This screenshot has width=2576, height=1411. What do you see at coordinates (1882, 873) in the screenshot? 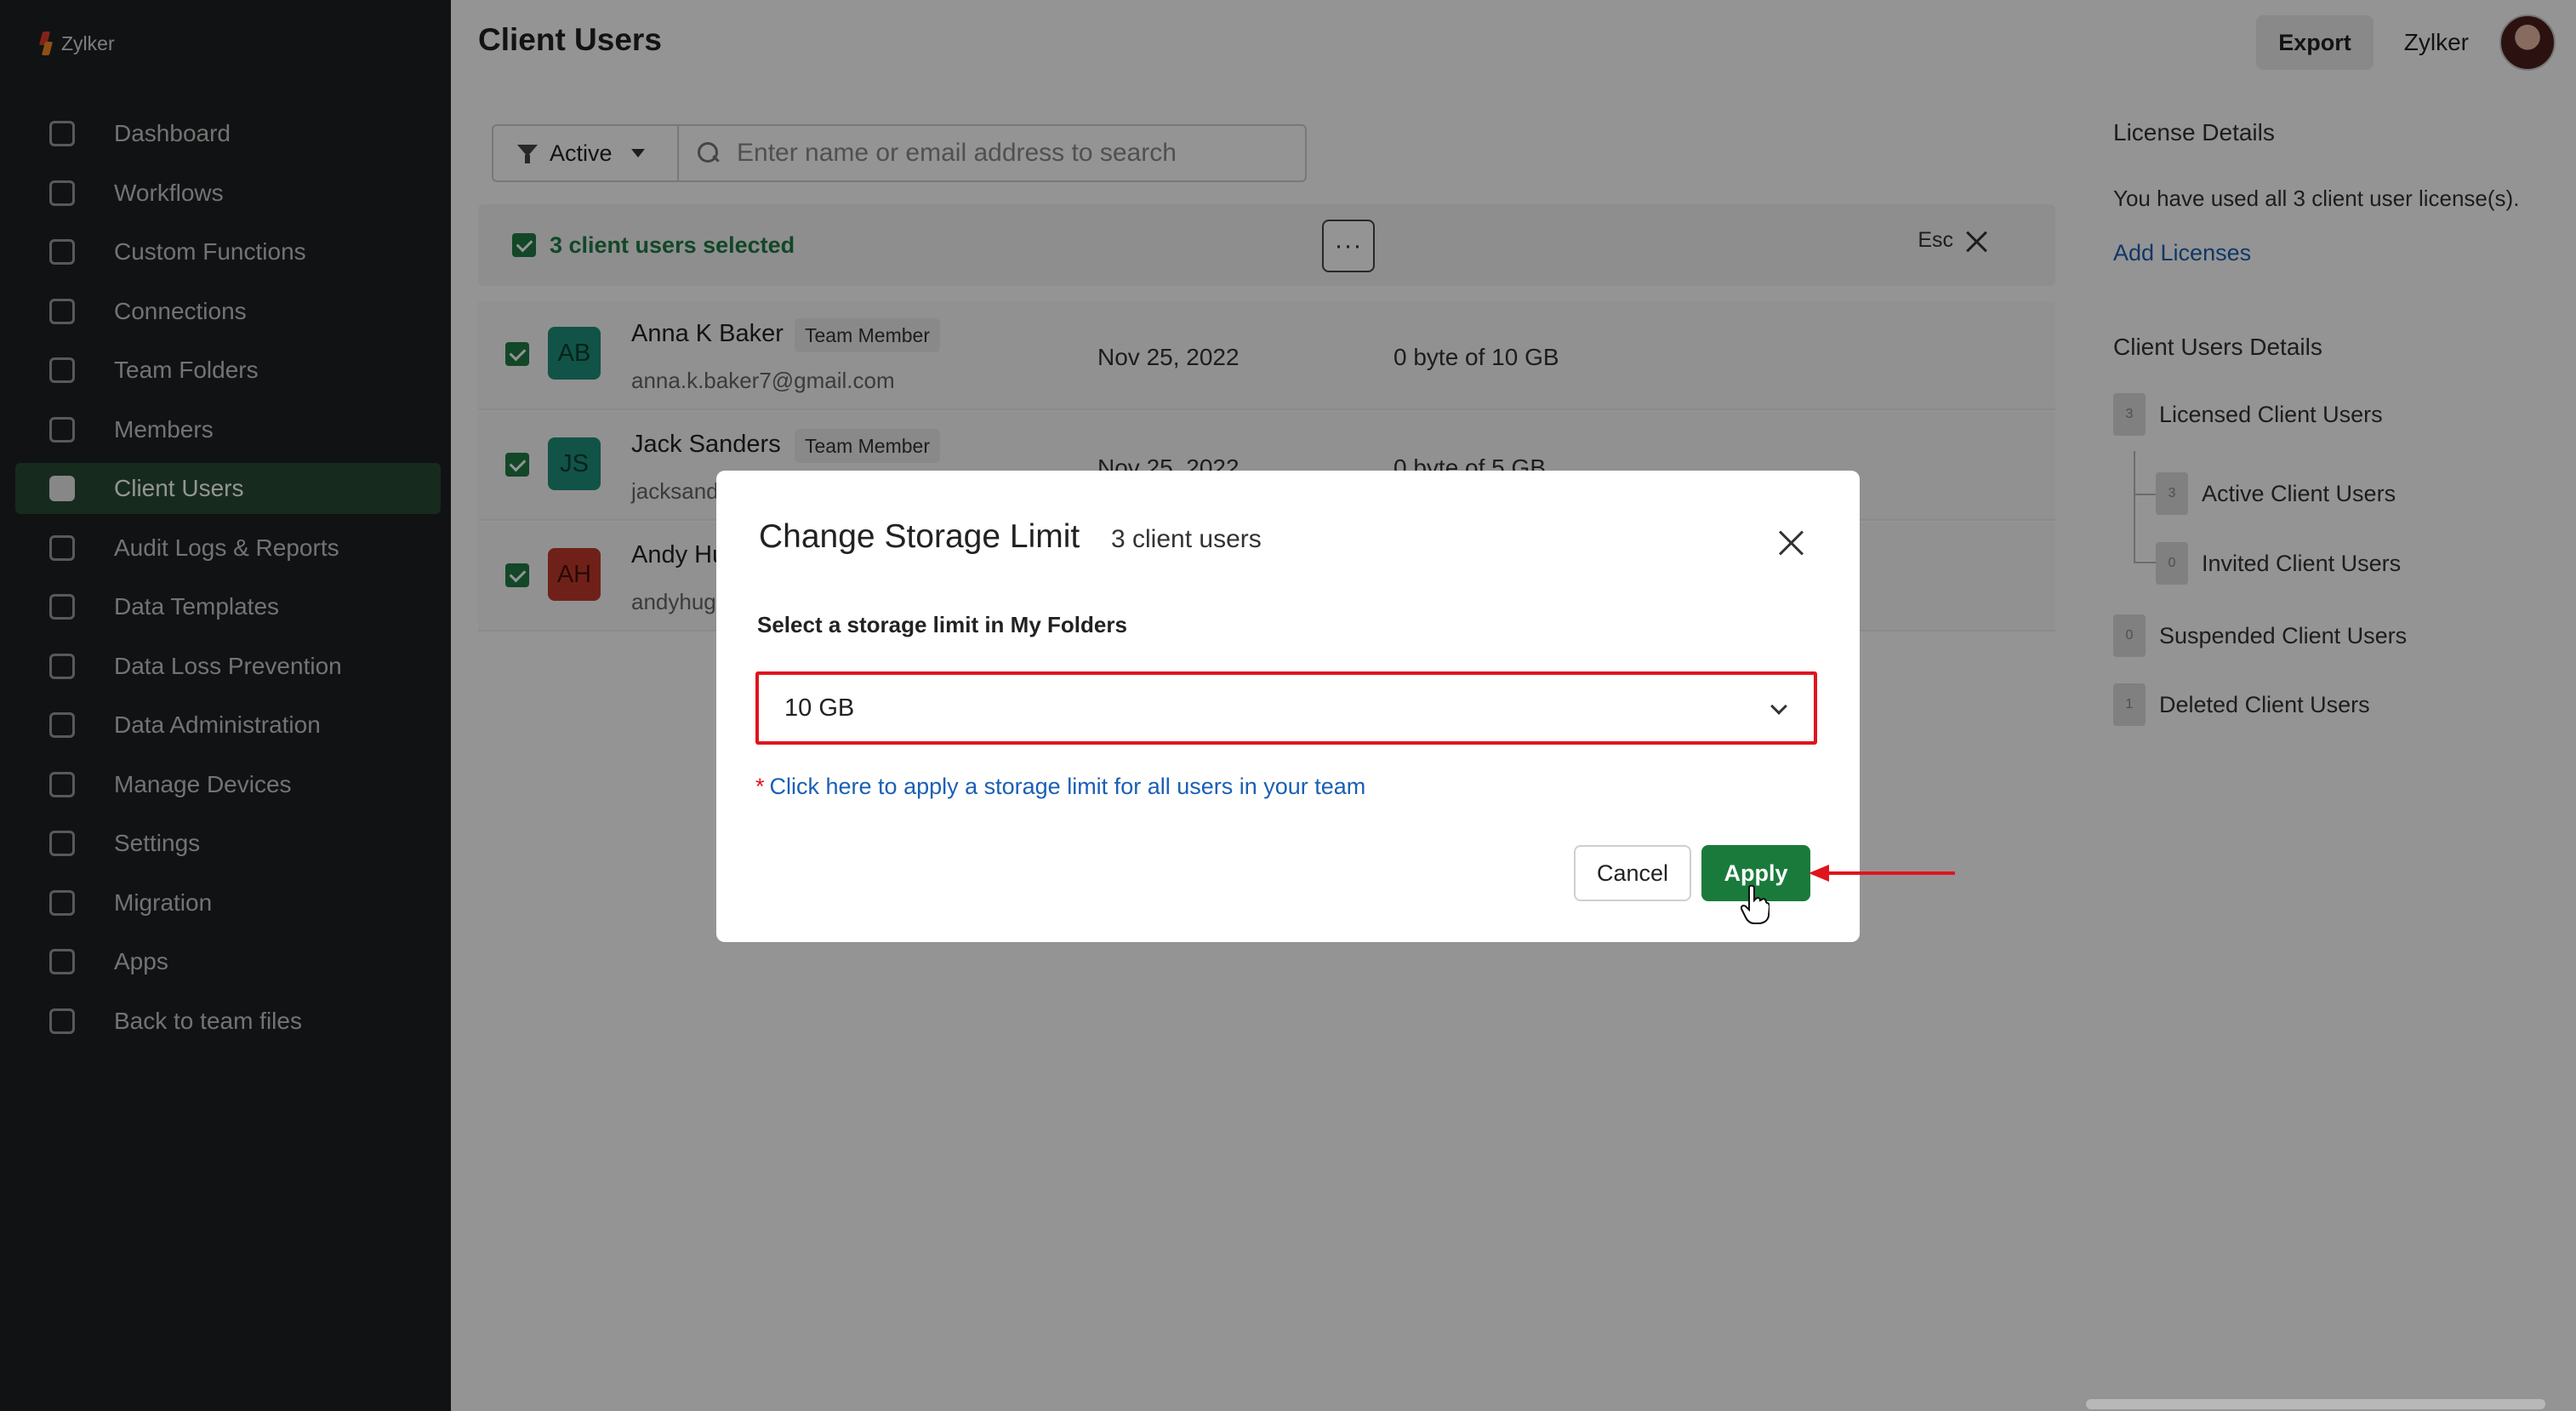
I see `annotation-arrow-icon` at bounding box center [1882, 873].